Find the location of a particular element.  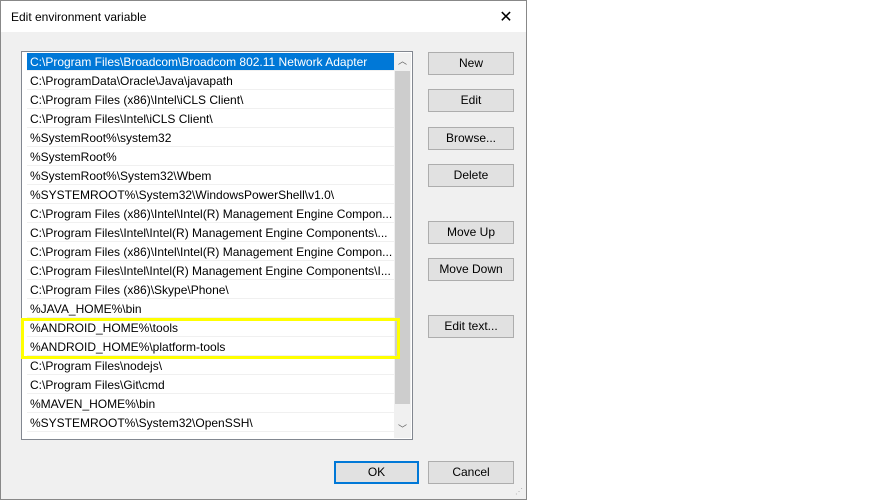

path-list-item: %SystemRoot%\system32 is located at coordinates (211, 138).